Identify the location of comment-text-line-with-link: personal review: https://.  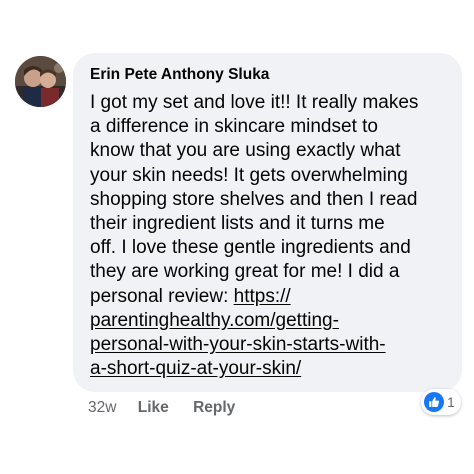
(272, 297).